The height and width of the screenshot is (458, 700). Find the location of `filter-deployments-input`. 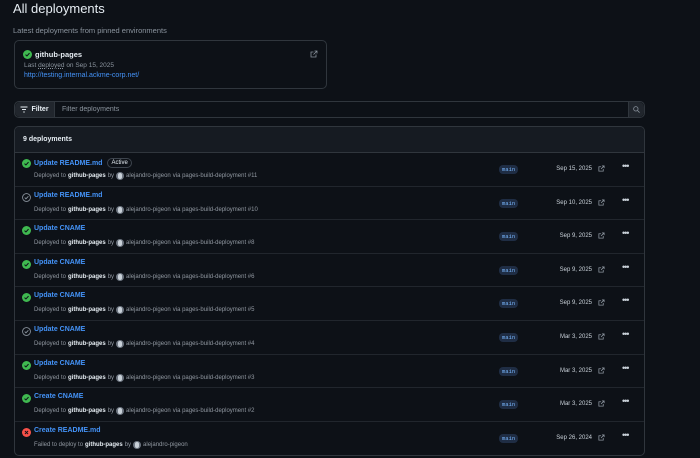

filter-deployments-input is located at coordinates (341, 109).